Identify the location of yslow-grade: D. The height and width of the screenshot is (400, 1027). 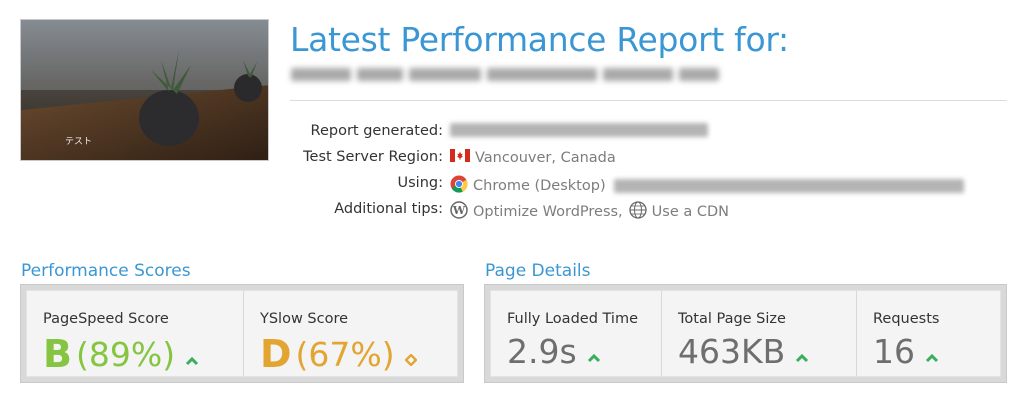
(276, 354).